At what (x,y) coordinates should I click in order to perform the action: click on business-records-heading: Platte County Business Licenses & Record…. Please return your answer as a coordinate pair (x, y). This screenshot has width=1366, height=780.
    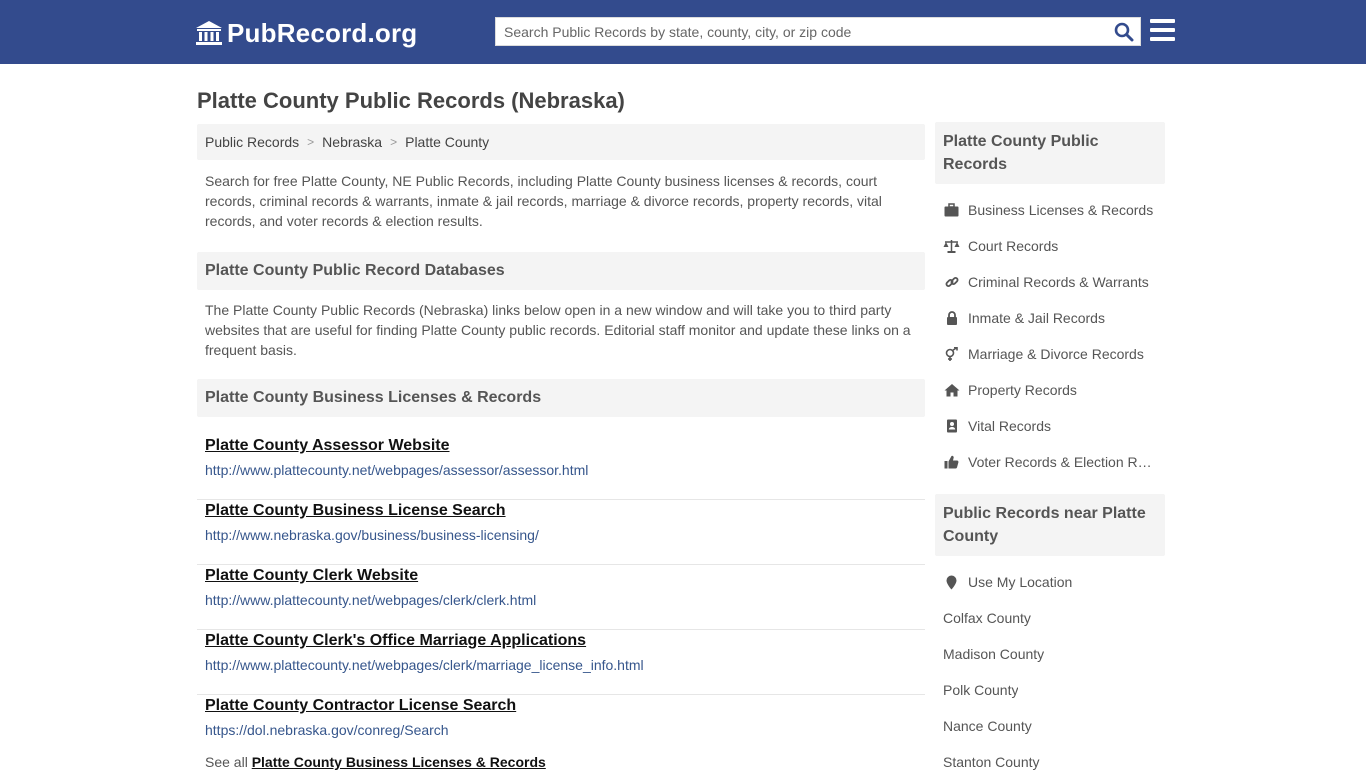
    Looking at the image, I should click on (561, 398).